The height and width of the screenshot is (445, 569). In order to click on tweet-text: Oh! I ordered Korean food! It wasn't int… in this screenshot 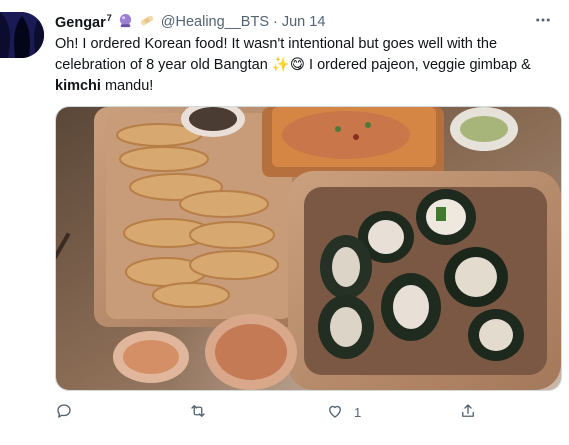, I will do `click(307, 65)`.